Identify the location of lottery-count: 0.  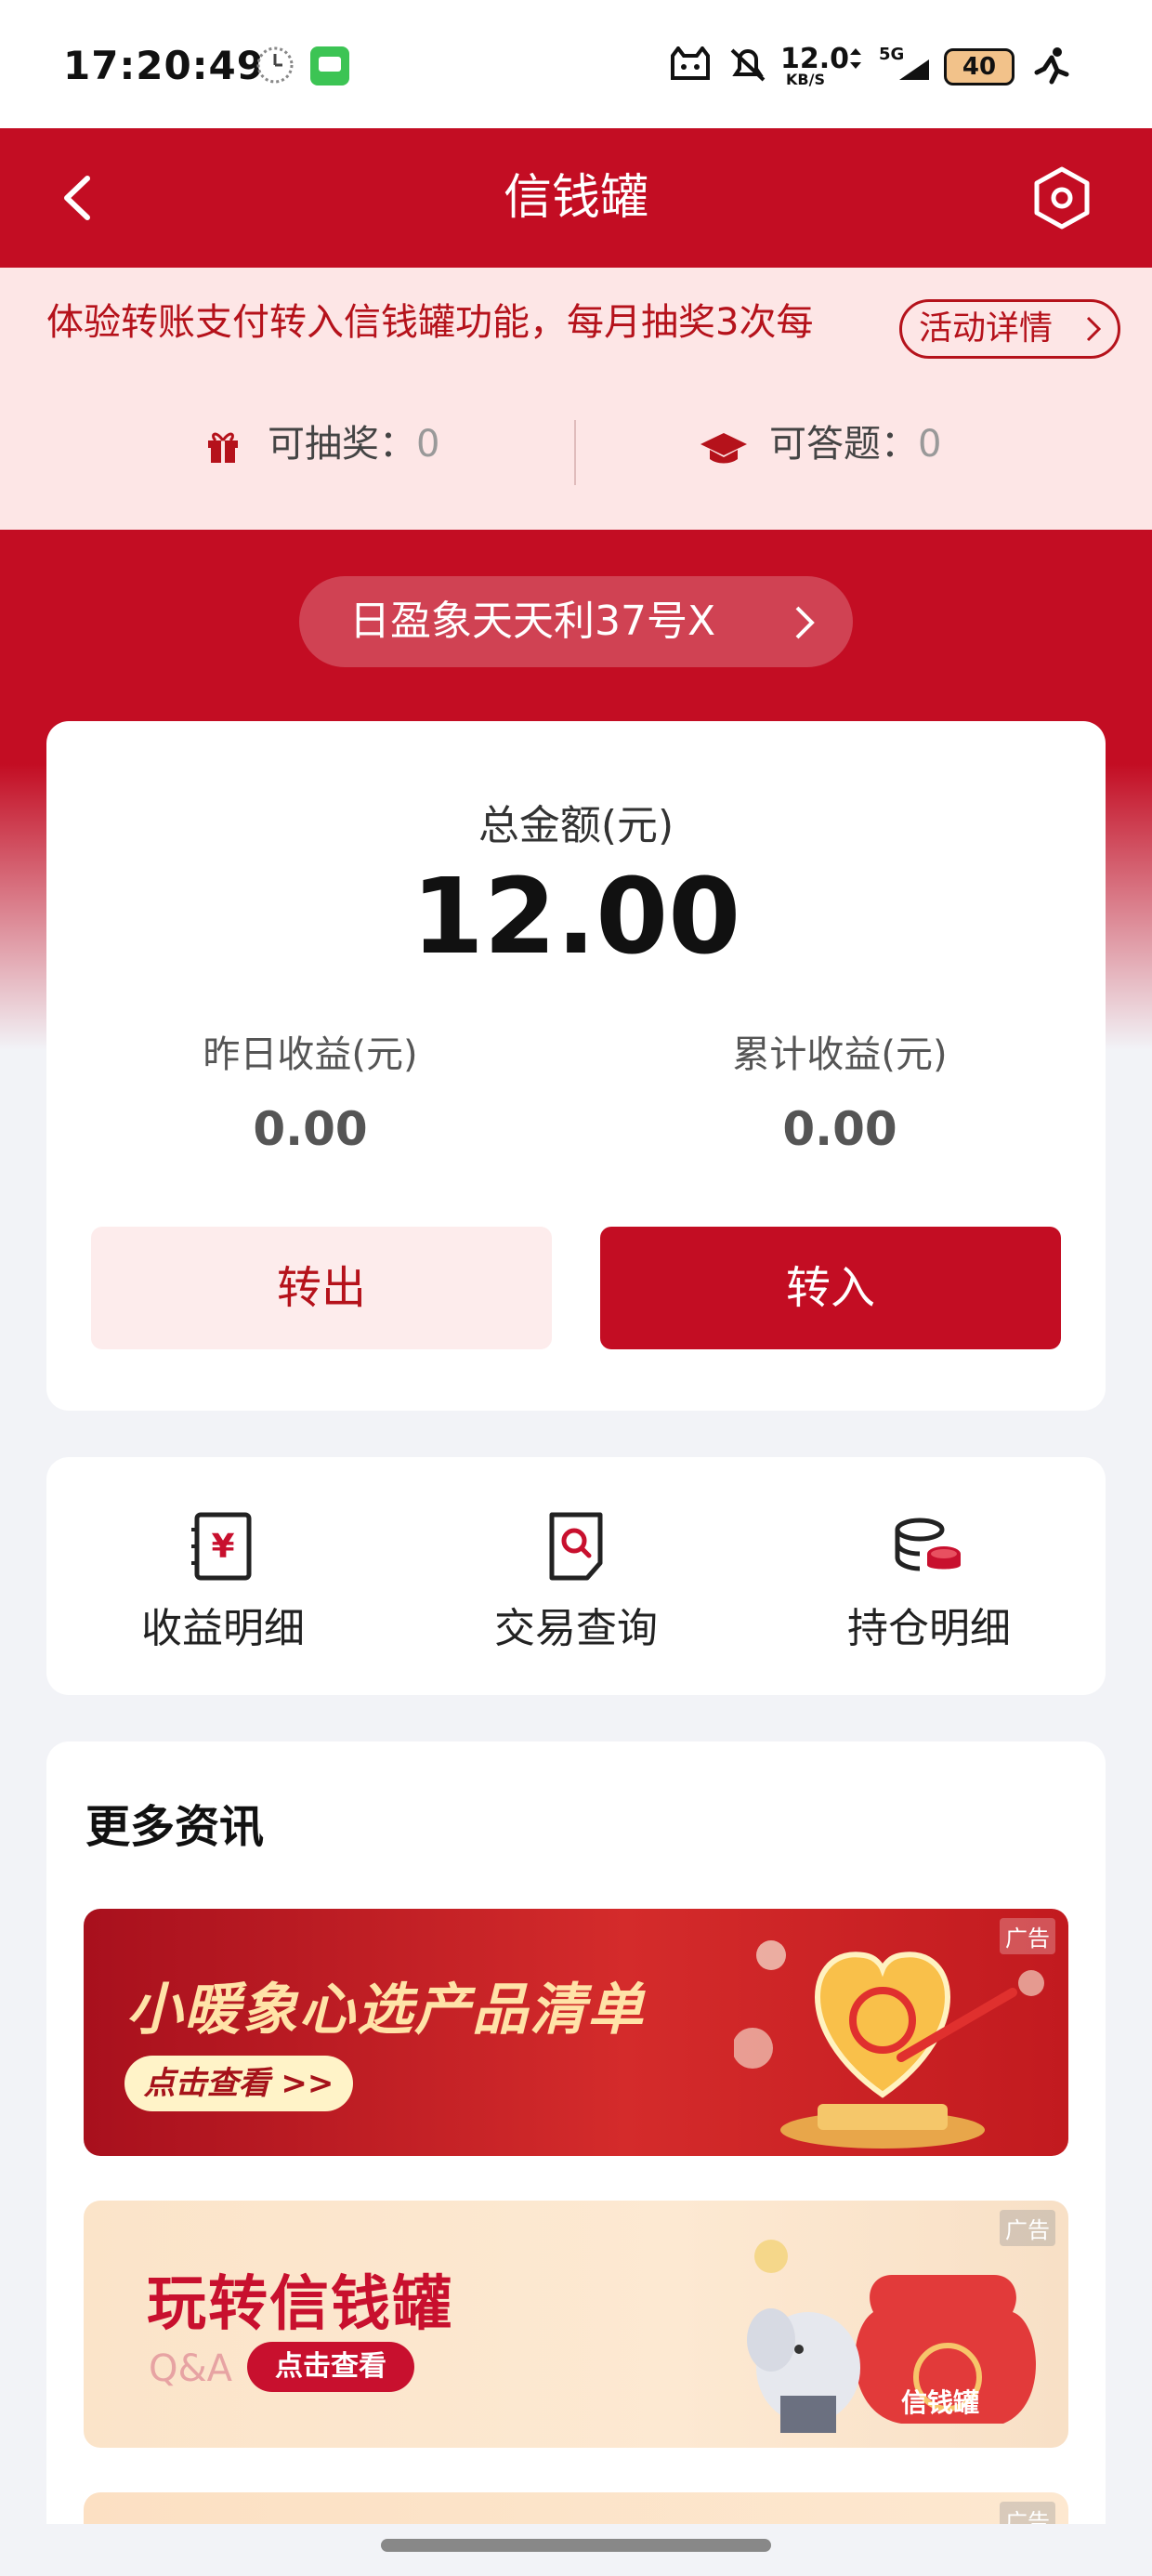
(428, 444).